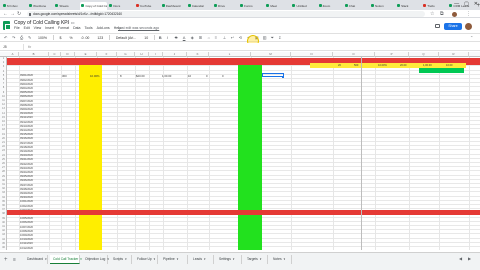 Image resolution: width=480 pixels, height=270 pixels. What do you see at coordinates (26, 222) in the screenshot?
I see `date-cell: 10/06/2020` at bounding box center [26, 222].